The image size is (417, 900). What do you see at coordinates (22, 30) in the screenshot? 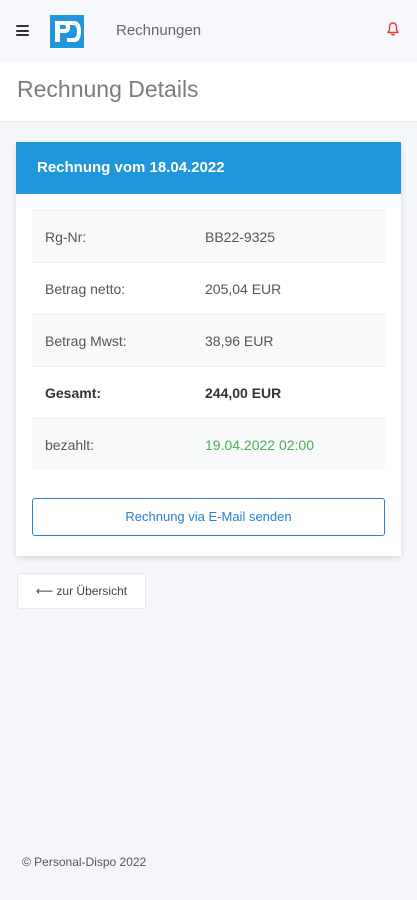
I see `hamburger-menu-icon` at bounding box center [22, 30].